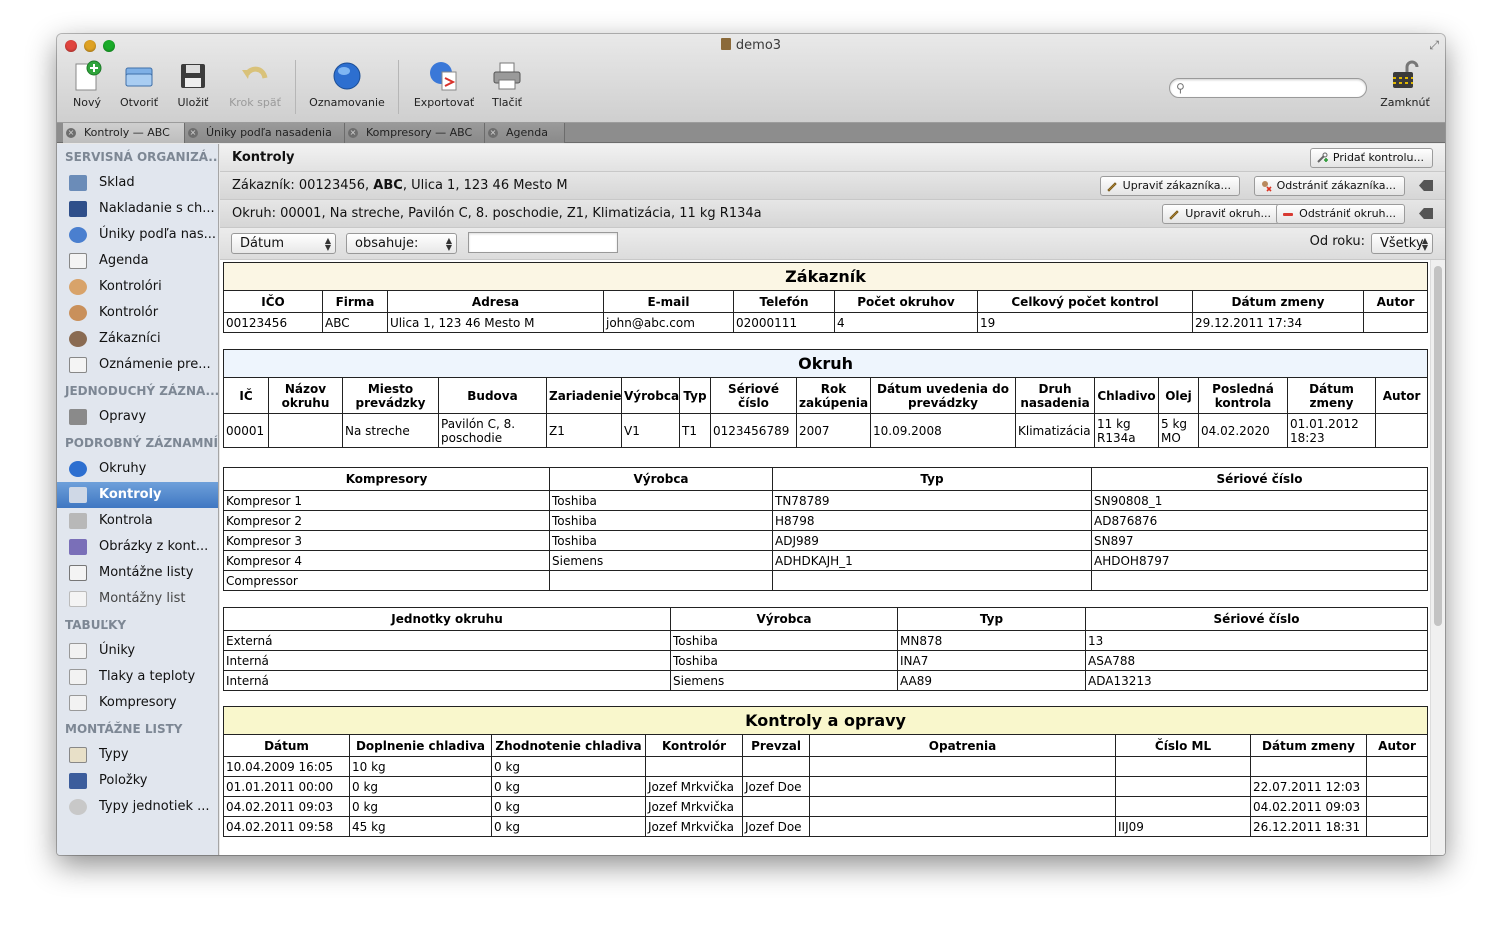 The width and height of the screenshot is (1501, 933). Describe the element at coordinates (283, 243) in the screenshot. I see `filter-field-select: Dátum ▲ ▼` at that location.